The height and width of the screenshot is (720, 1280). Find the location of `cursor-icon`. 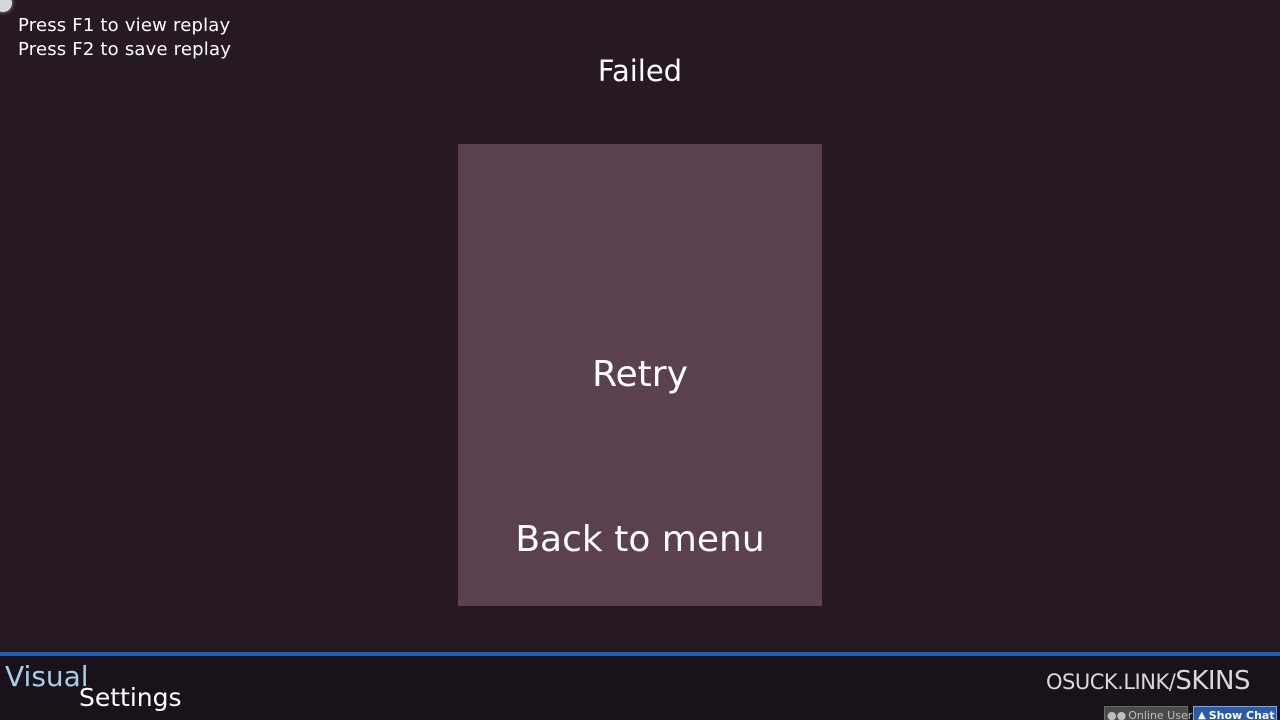

cursor-icon is located at coordinates (6, 6).